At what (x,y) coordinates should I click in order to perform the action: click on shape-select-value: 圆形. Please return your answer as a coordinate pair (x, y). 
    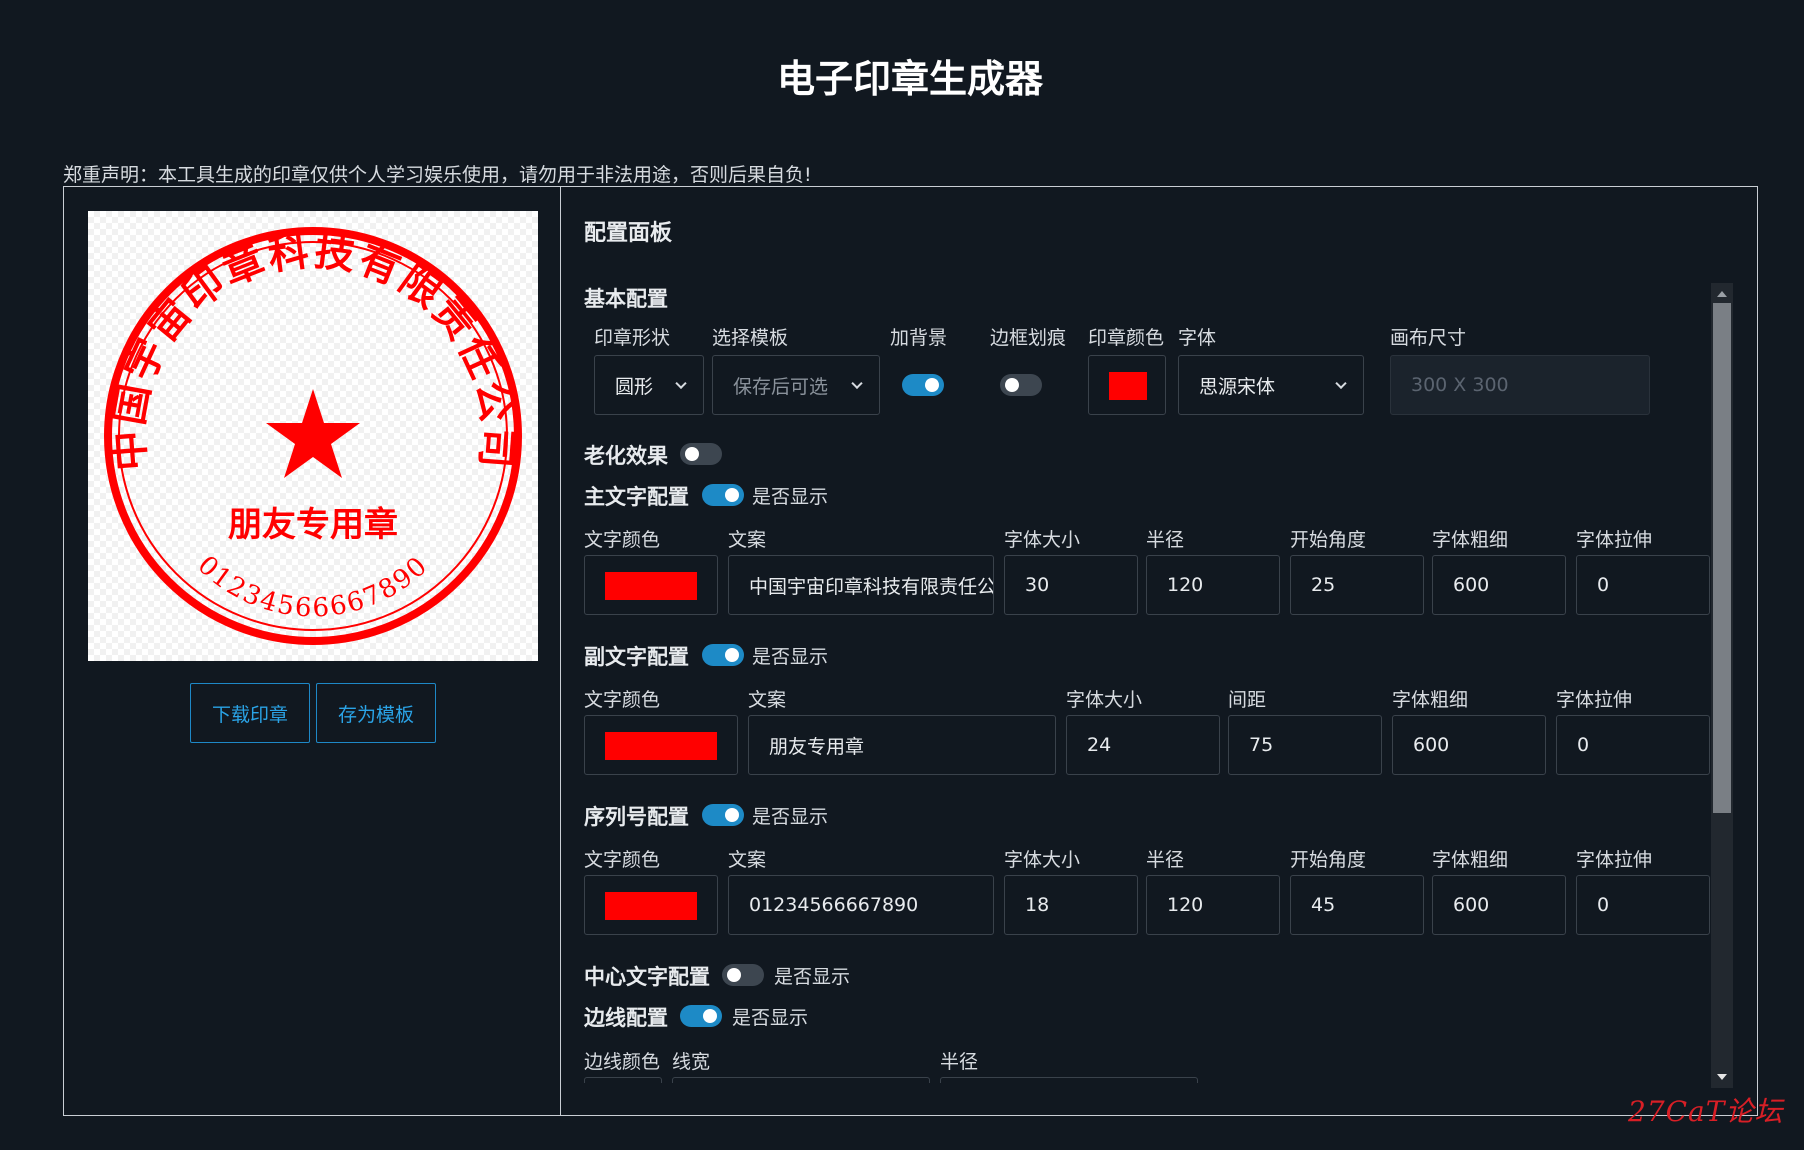
    Looking at the image, I should click on (634, 386).